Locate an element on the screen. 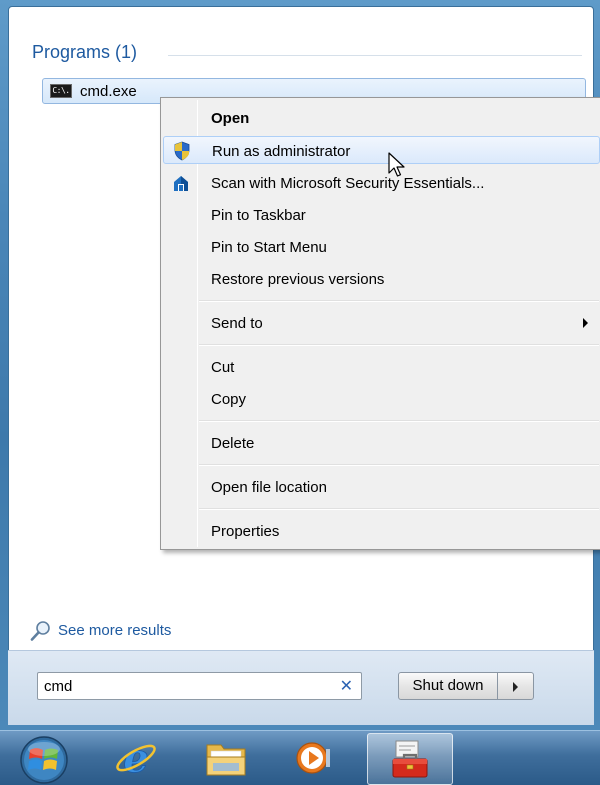 The height and width of the screenshot is (785, 600). menu-item-label: Open is located at coordinates (230, 118).